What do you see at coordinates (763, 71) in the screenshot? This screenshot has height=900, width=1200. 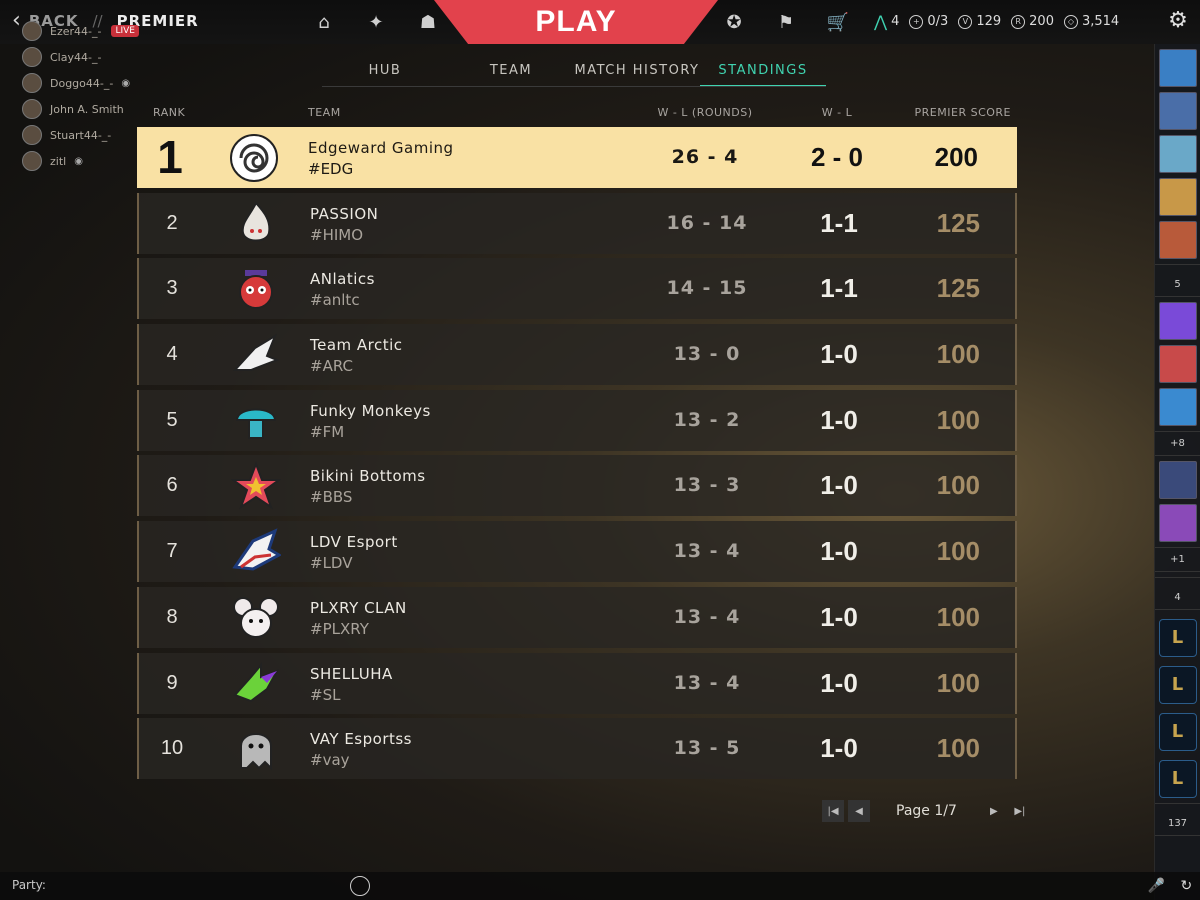 I see `tab-standings: STANDINGS` at bounding box center [763, 71].